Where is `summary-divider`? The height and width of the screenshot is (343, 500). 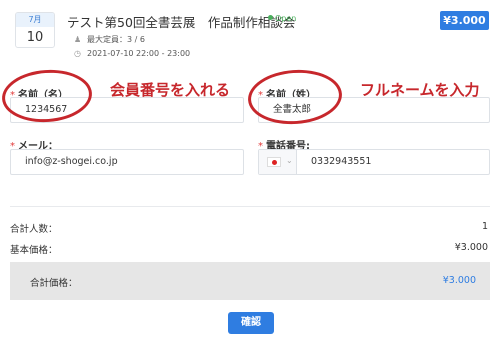 summary-divider is located at coordinates (250, 206).